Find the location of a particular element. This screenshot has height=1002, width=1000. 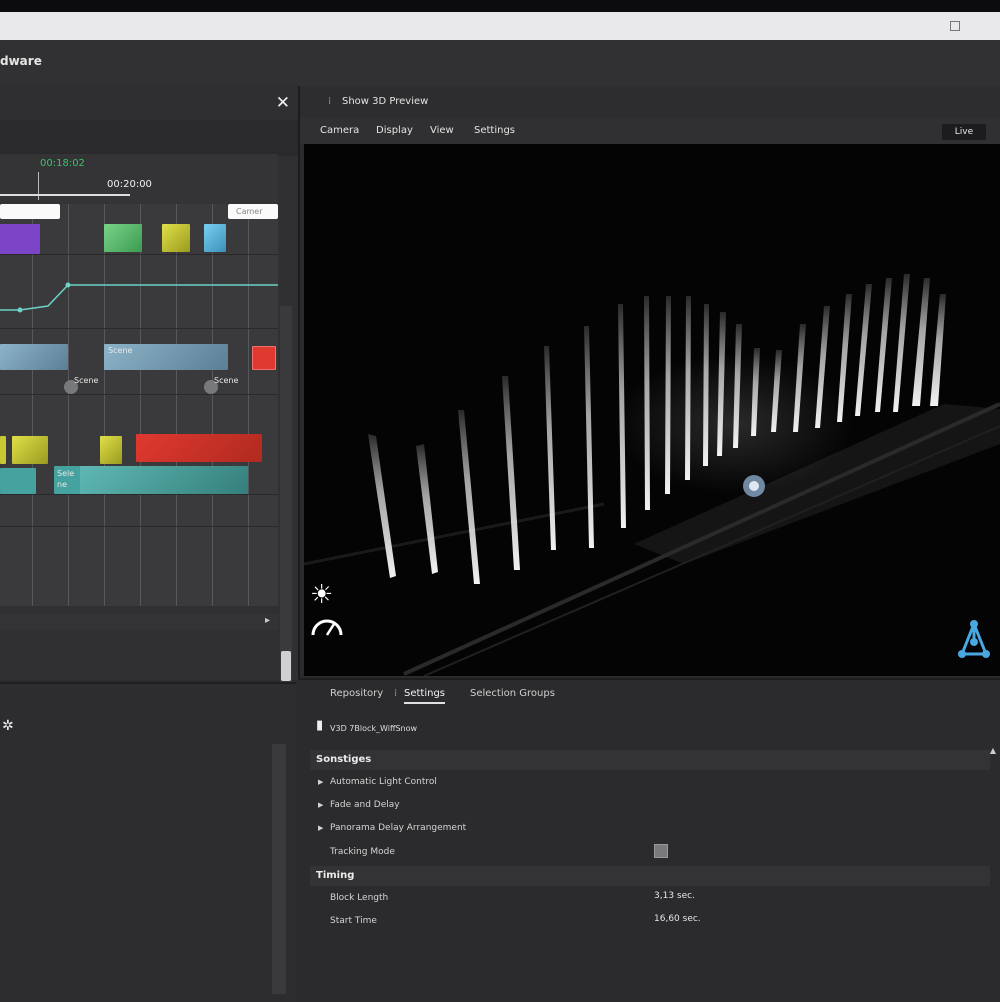

basin-edge is located at coordinates (454, 534).